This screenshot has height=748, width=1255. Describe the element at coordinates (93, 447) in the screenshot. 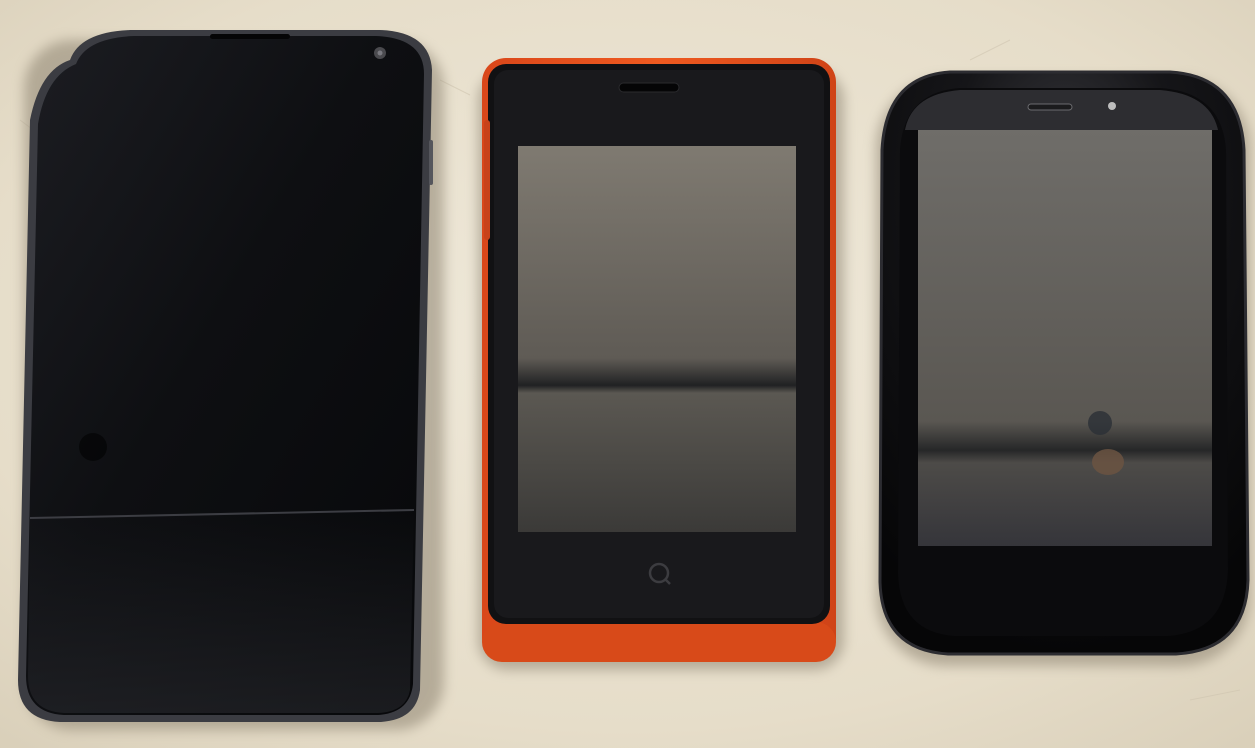

I see `glass-smudge` at that location.